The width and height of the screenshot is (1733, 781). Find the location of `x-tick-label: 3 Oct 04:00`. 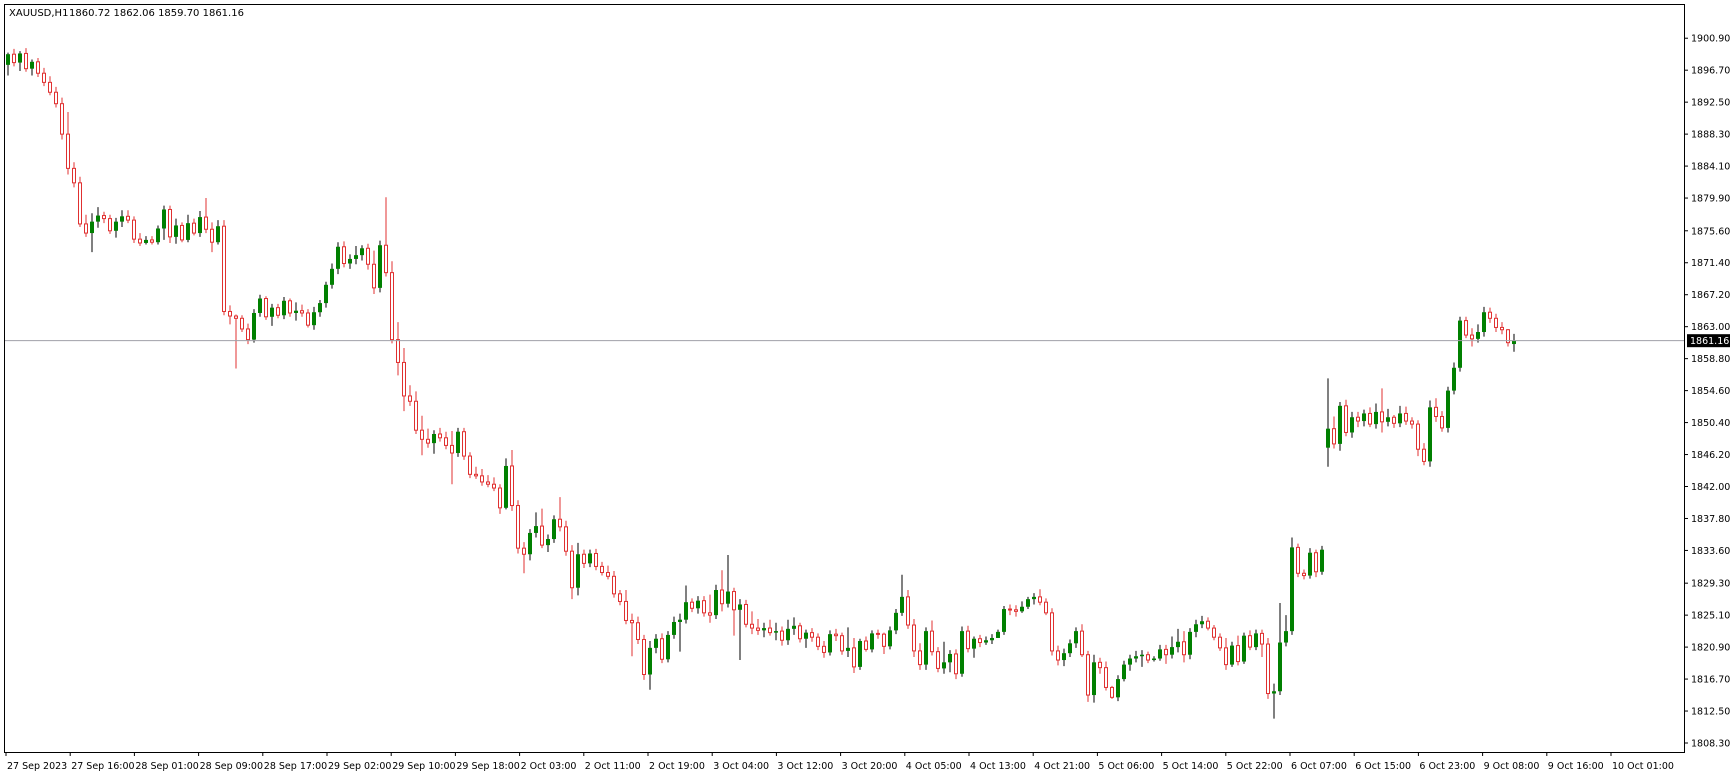

x-tick-label: 3 Oct 04:00 is located at coordinates (741, 766).